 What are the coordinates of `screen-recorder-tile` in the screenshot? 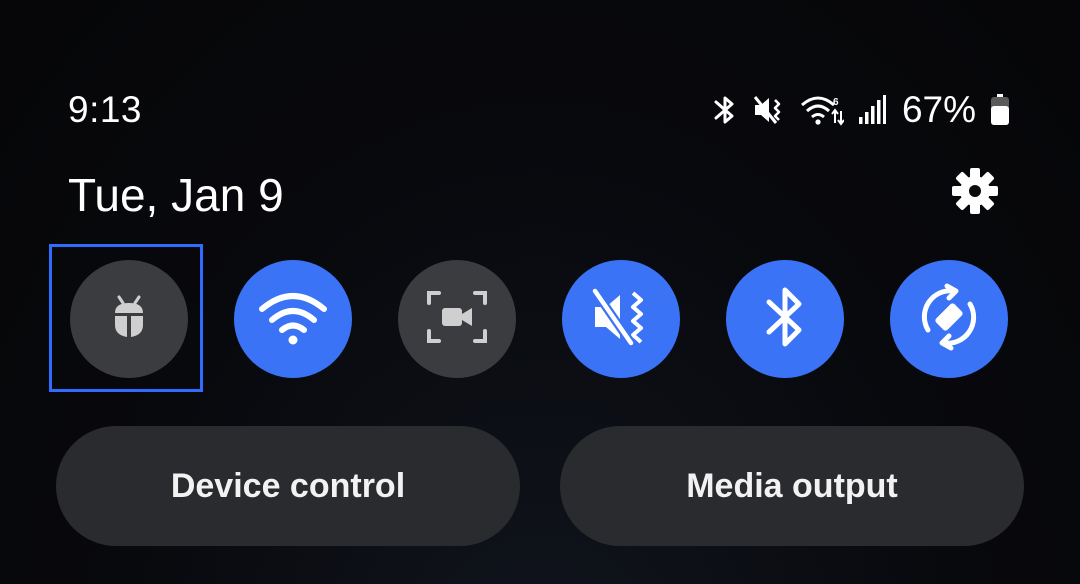 It's located at (457, 319).